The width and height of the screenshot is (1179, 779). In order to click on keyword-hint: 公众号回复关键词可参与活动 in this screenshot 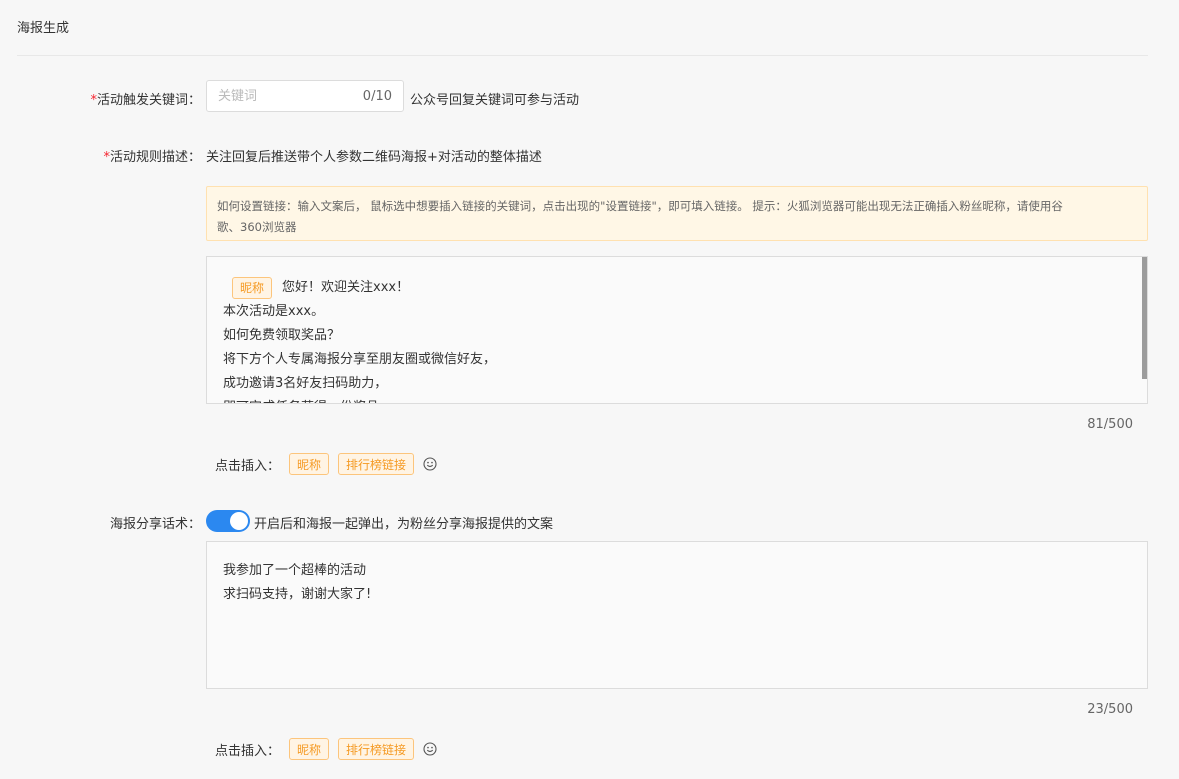, I will do `click(495, 100)`.